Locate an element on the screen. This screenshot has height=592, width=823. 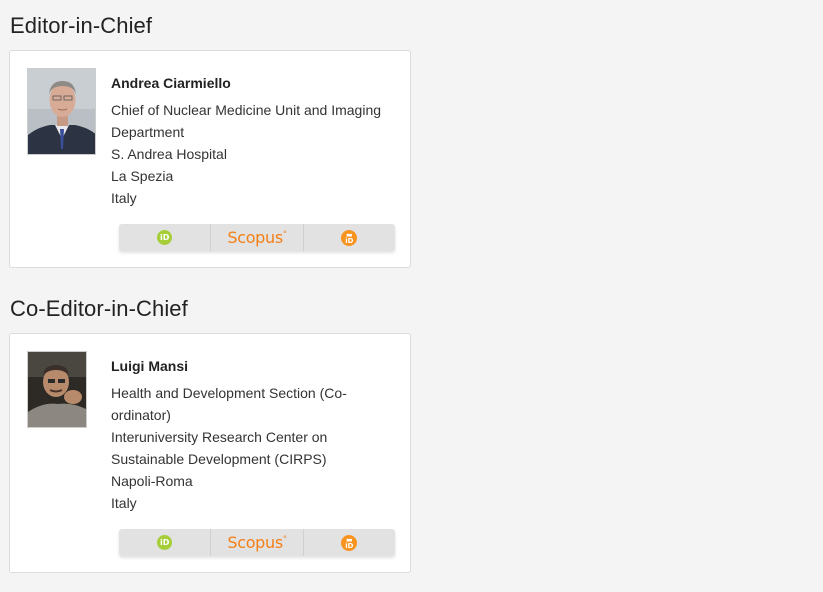
affiliation-line: S. Andrea Hospital is located at coordinates (169, 154).